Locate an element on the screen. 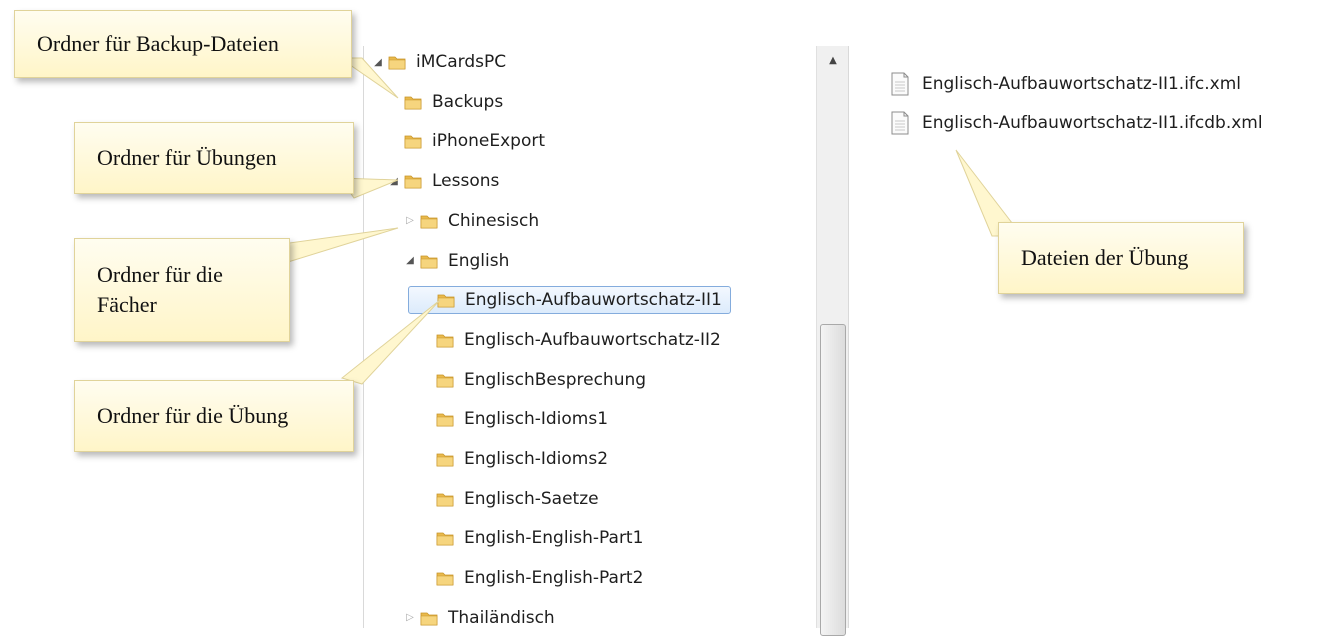 This screenshot has height=636, width=1334. pointer-faecher is located at coordinates (340, 245).